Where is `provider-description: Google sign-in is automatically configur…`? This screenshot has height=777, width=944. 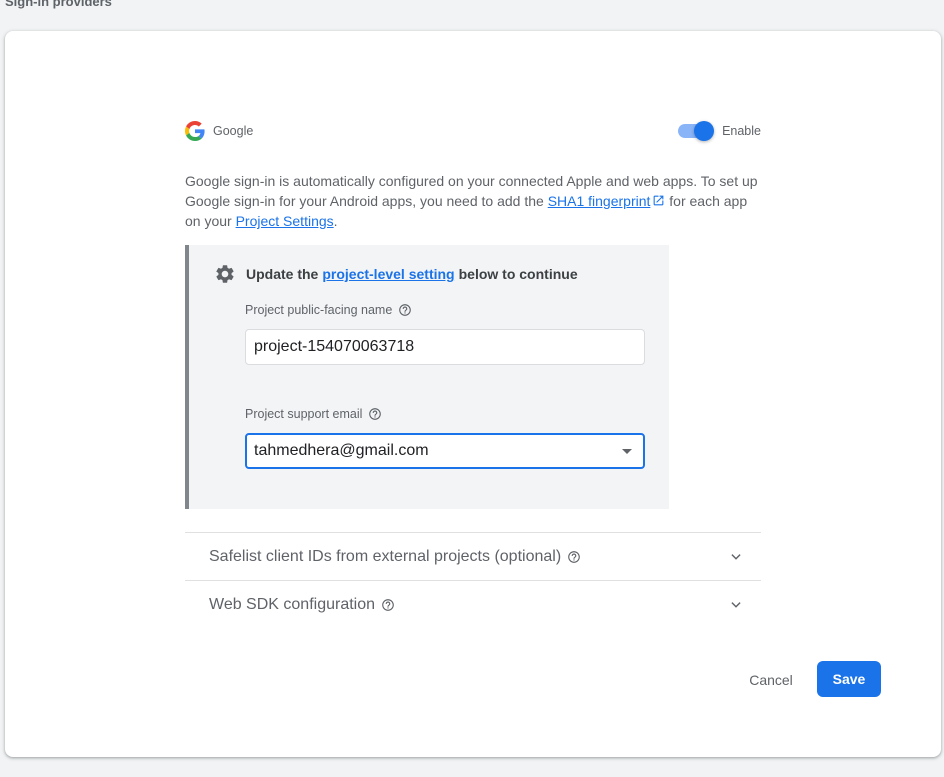 provider-description: Google sign-in is automatically configur… is located at coordinates (475, 201).